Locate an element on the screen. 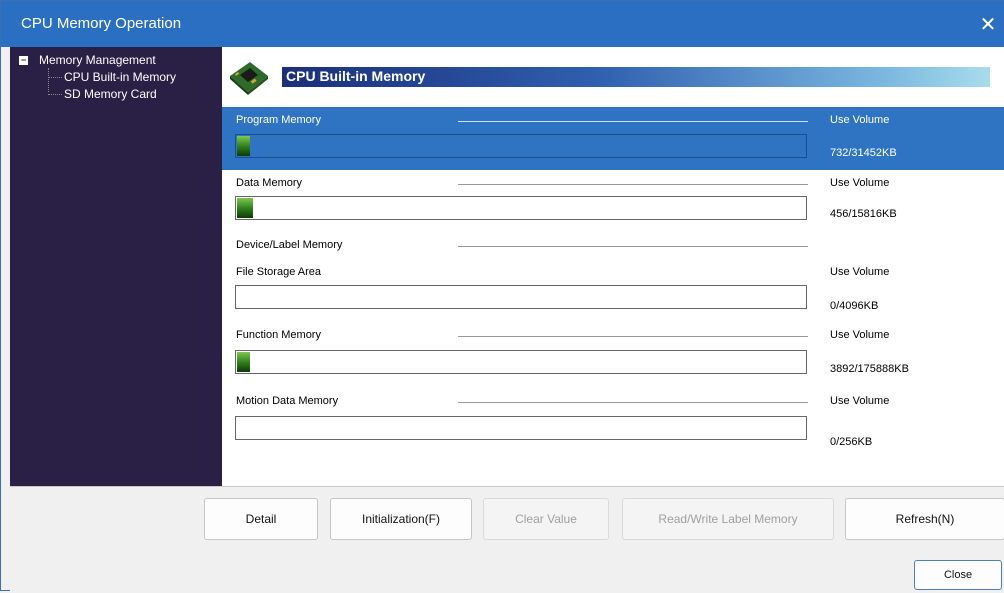  detail-button: Detail is located at coordinates (261, 519).